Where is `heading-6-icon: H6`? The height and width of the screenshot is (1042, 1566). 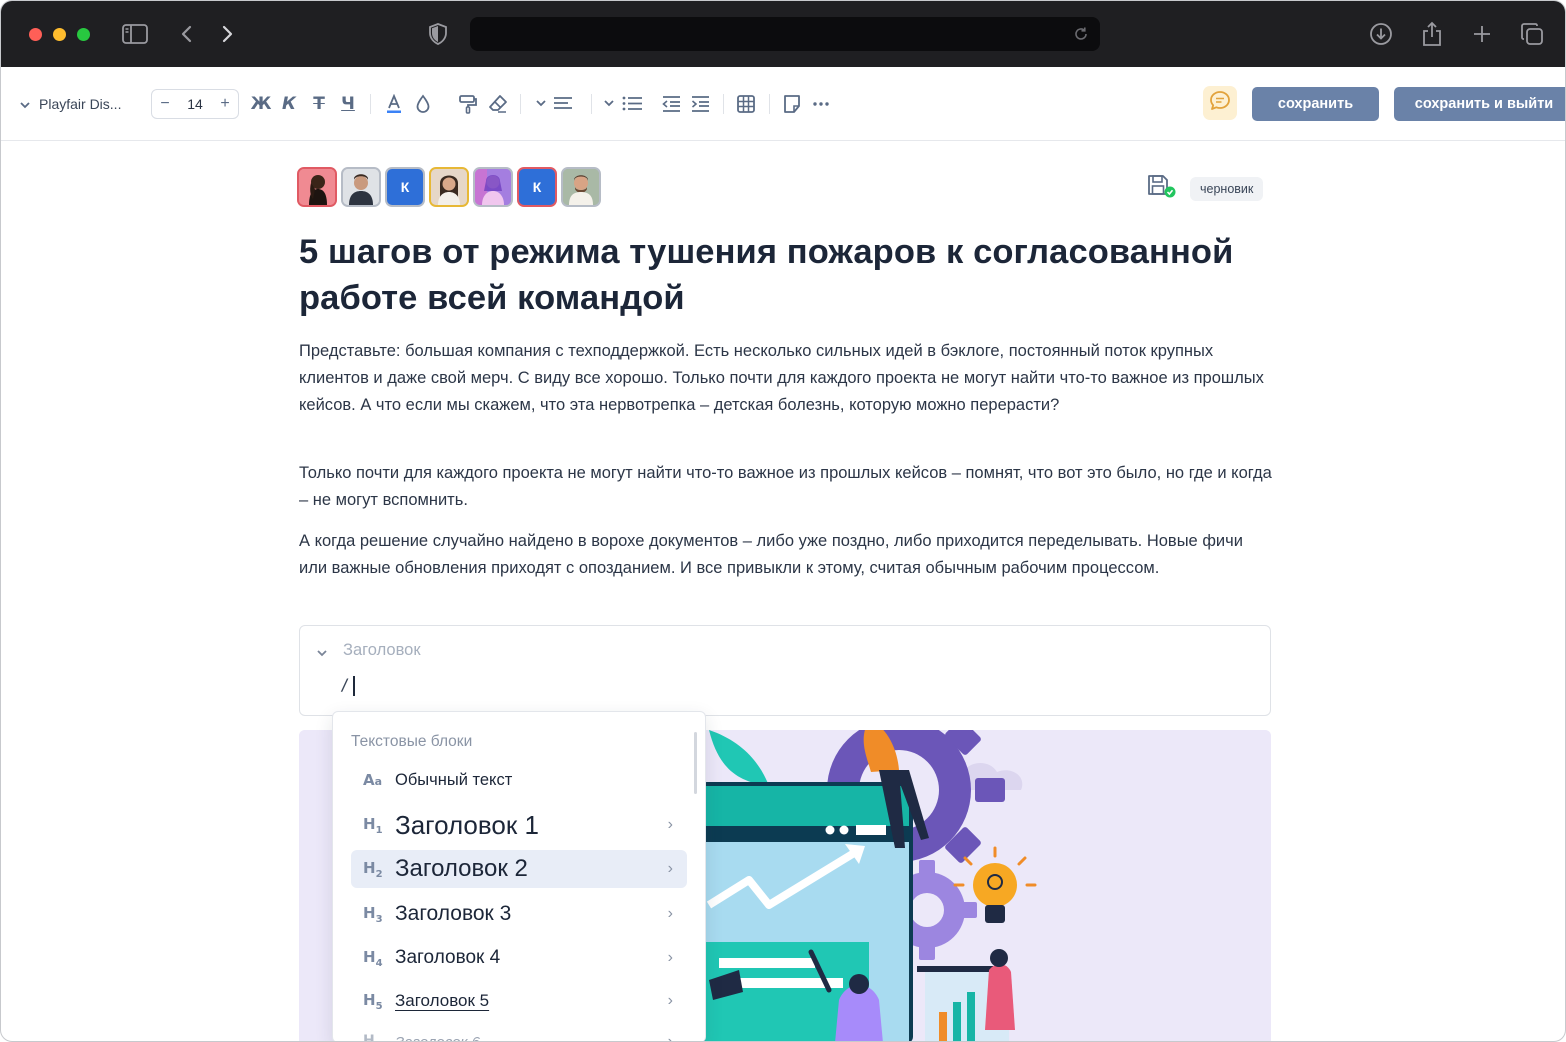 heading-6-icon: H6 is located at coordinates (372, 1037).